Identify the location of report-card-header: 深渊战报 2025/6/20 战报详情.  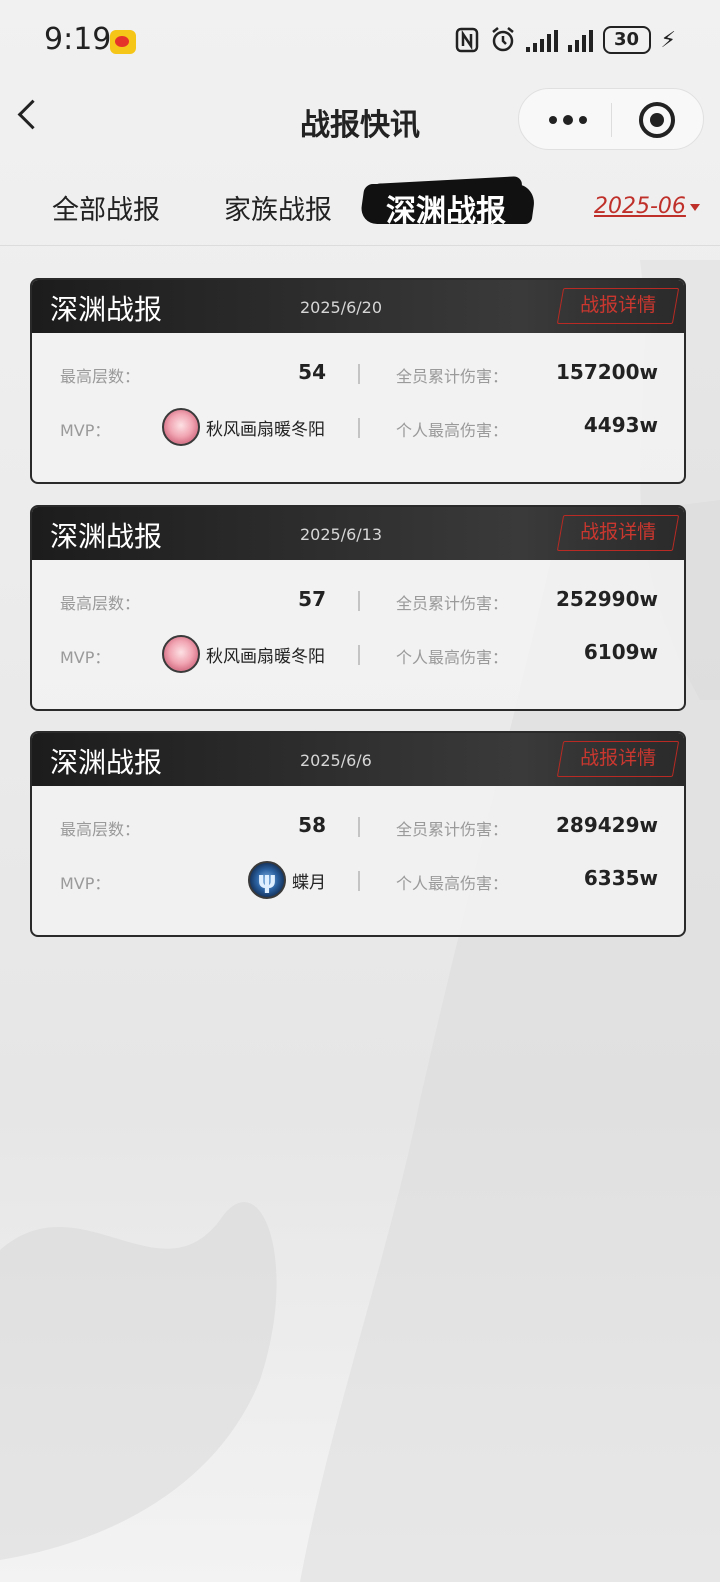
(358, 306).